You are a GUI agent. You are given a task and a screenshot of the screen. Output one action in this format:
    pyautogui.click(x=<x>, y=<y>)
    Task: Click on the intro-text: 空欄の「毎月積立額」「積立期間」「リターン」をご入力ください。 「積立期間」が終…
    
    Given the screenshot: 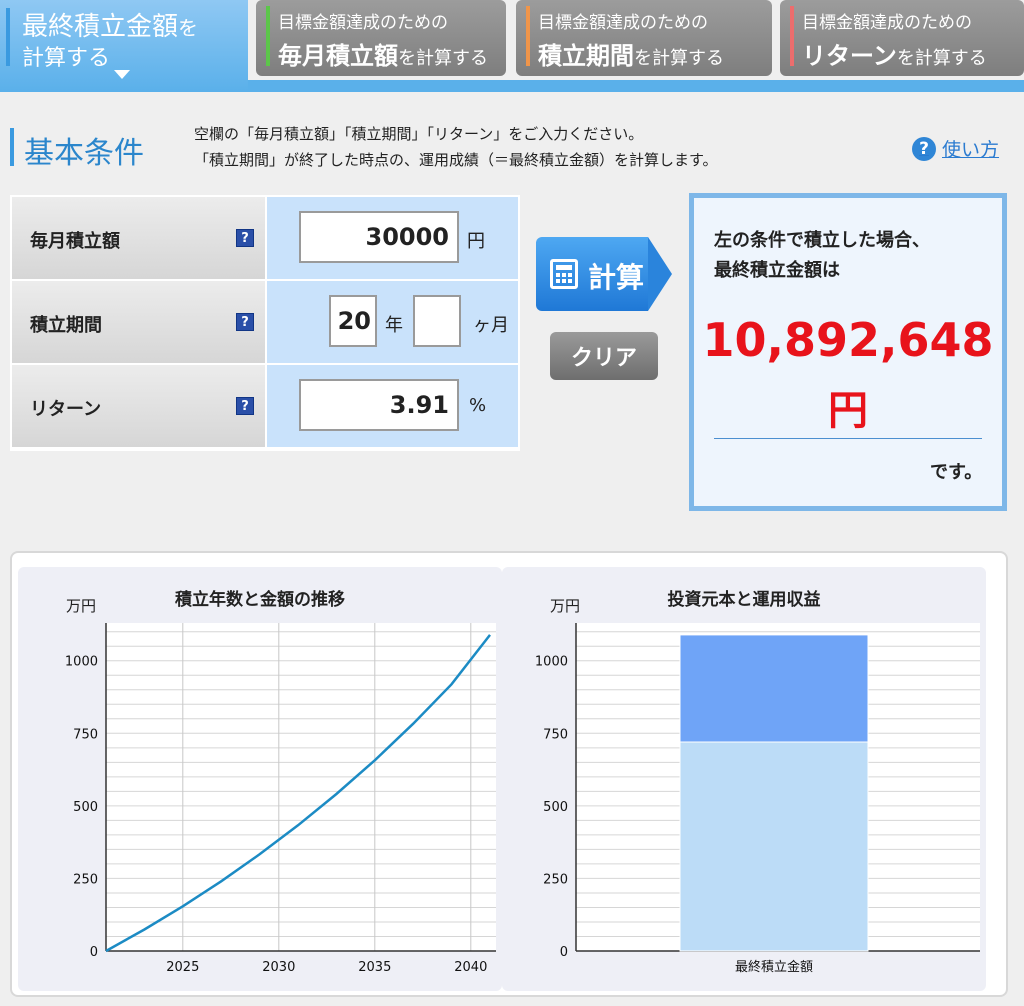 What is the action you would take?
    pyautogui.click(x=456, y=147)
    